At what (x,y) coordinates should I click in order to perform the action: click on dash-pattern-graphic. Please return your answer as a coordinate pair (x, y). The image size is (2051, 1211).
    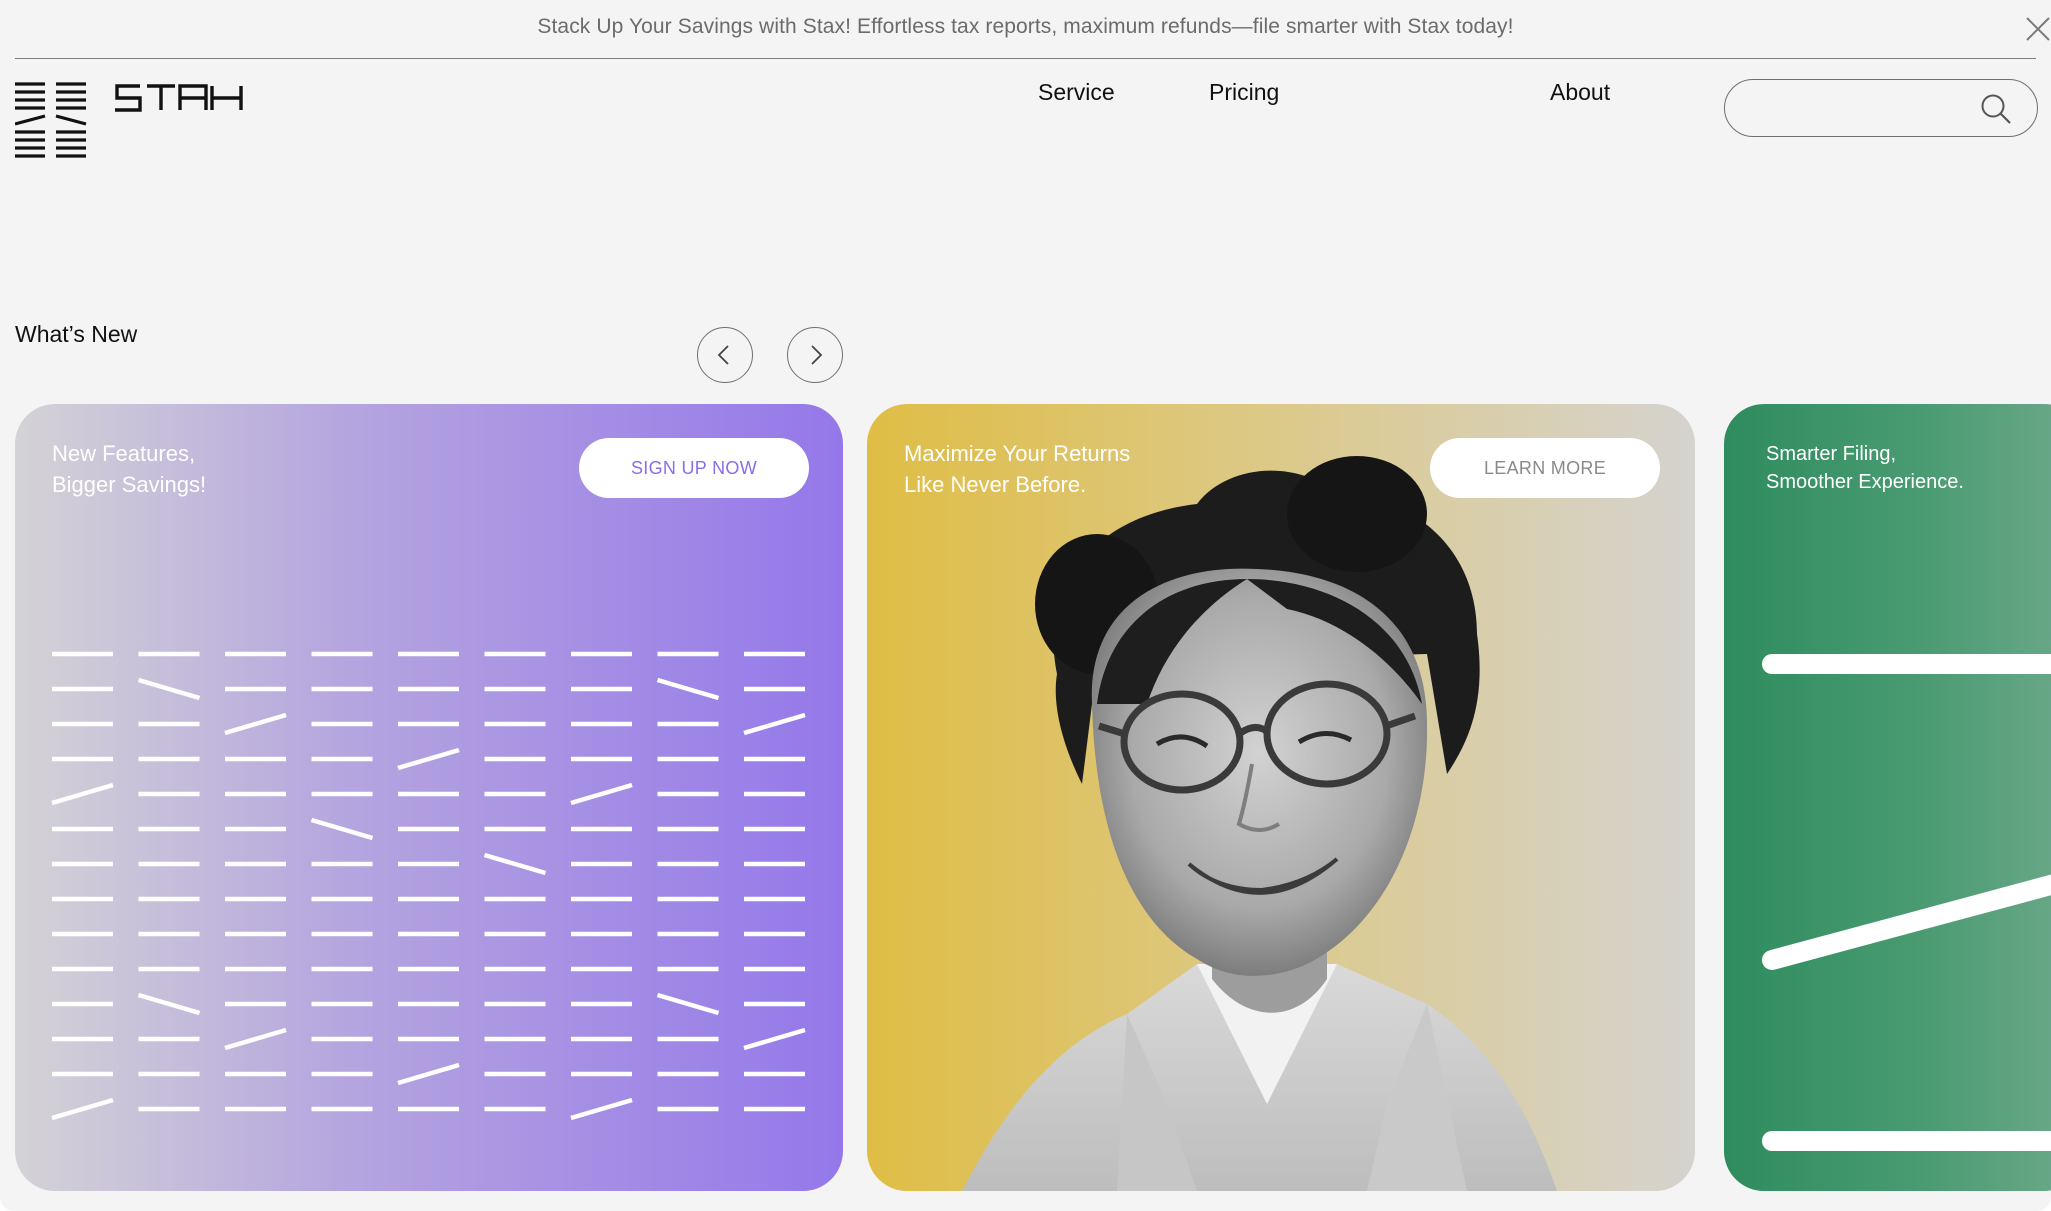
    Looking at the image, I should click on (428, 886).